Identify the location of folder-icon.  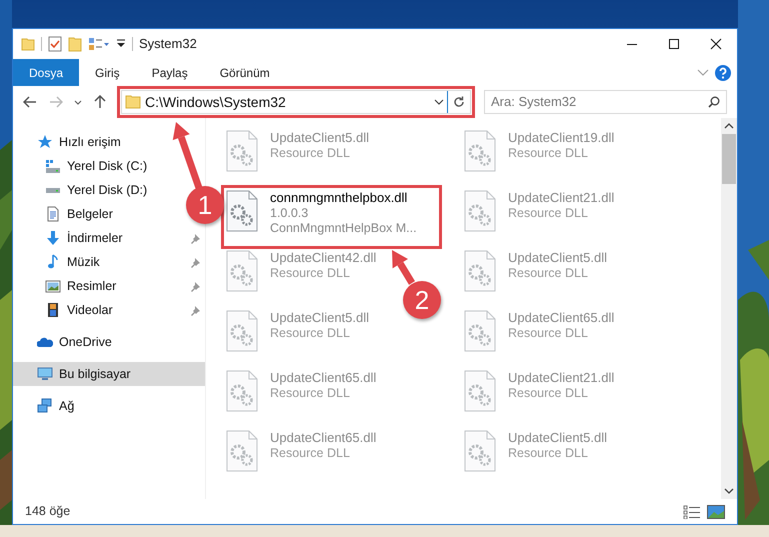
(133, 102).